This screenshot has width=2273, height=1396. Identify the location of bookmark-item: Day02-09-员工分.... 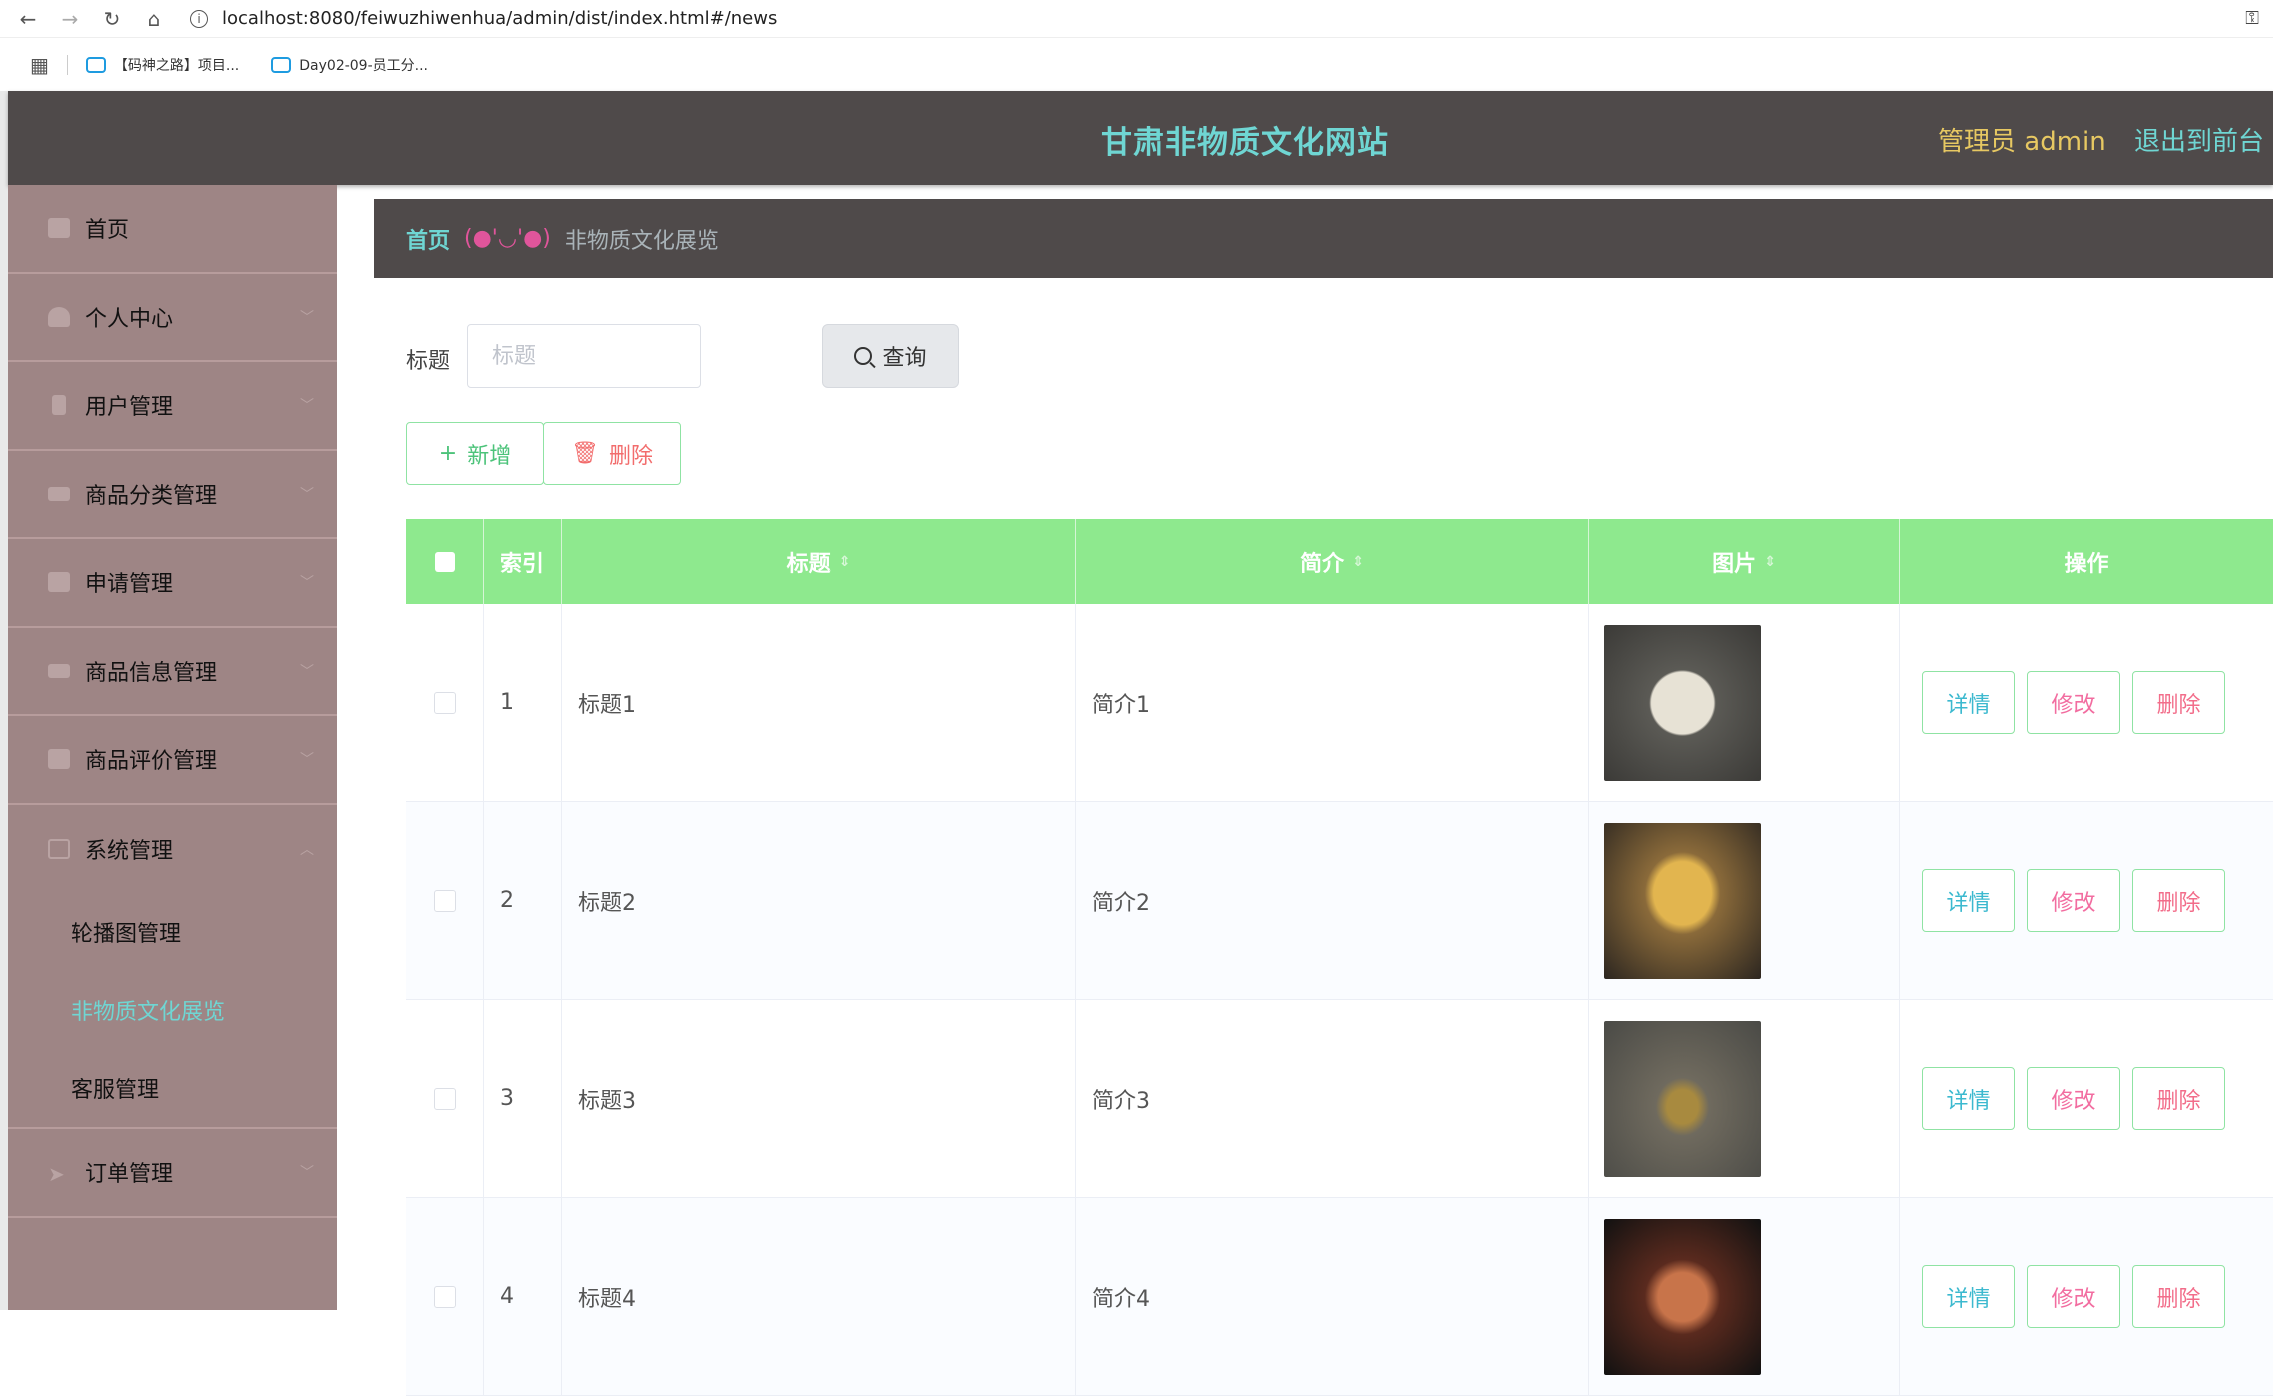
(349, 65).